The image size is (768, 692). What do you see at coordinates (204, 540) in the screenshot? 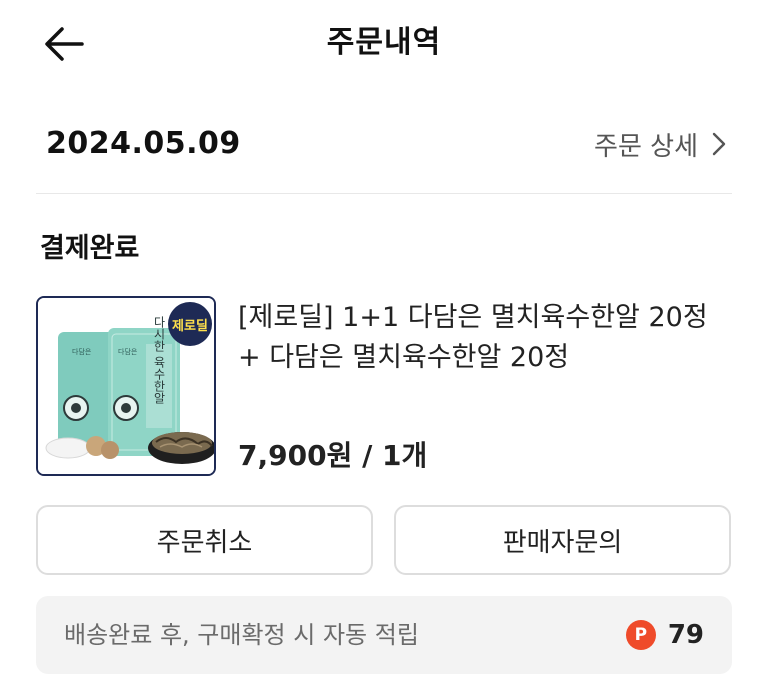
I see `cancel-order-button: 주문취소` at bounding box center [204, 540].